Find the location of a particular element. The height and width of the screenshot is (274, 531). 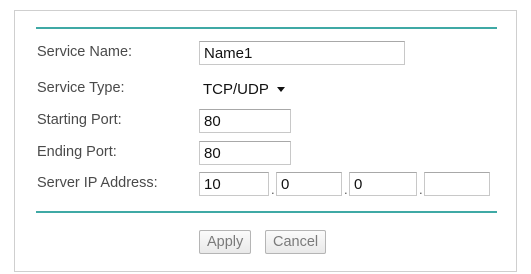

chevron-down-icon is located at coordinates (280, 89).